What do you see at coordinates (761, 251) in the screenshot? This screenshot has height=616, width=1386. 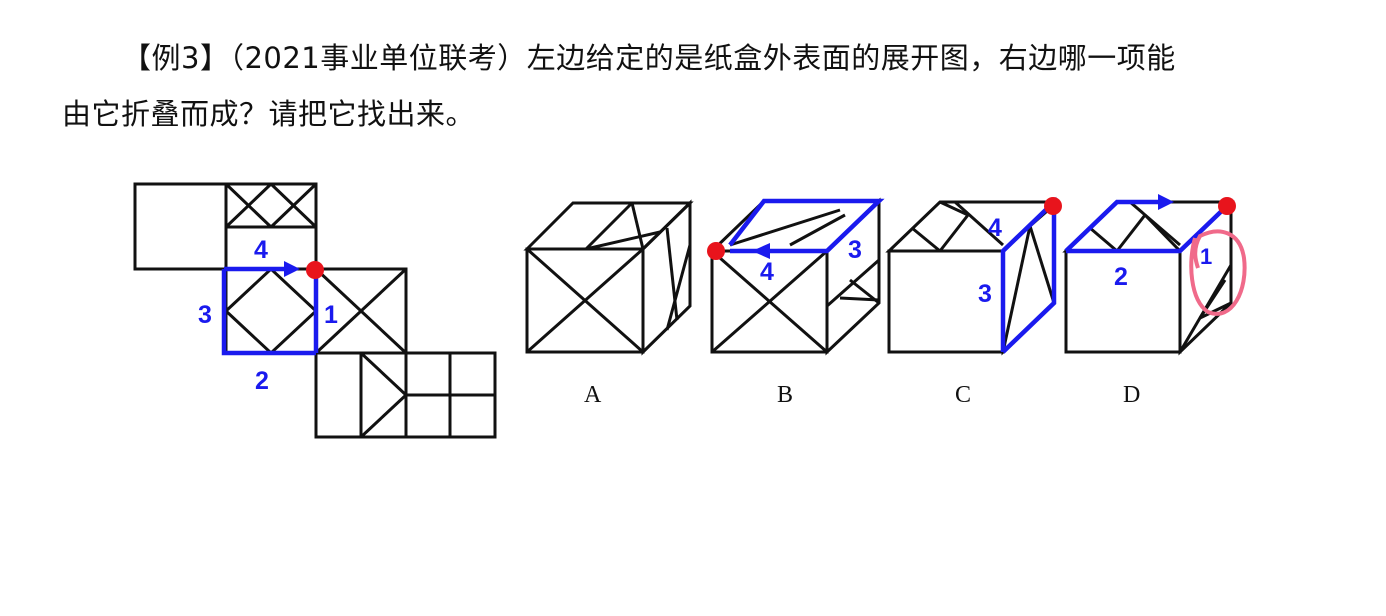 I see `option-b-arrowhead` at bounding box center [761, 251].